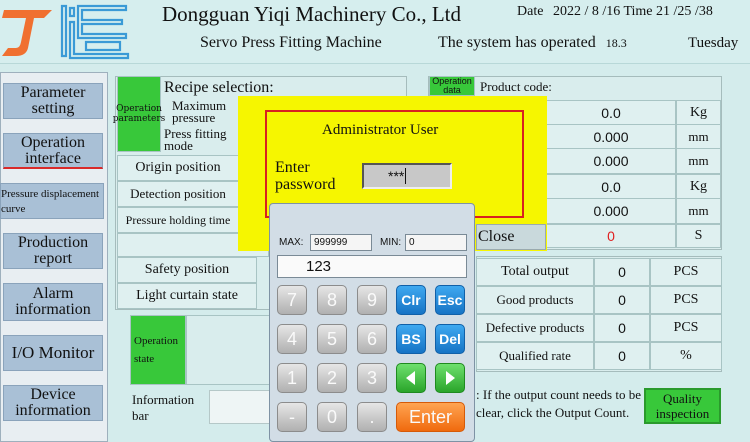 The width and height of the screenshot is (750, 442). What do you see at coordinates (53, 101) in the screenshot?
I see `nav-parameter-setting: Parameter setting` at bounding box center [53, 101].